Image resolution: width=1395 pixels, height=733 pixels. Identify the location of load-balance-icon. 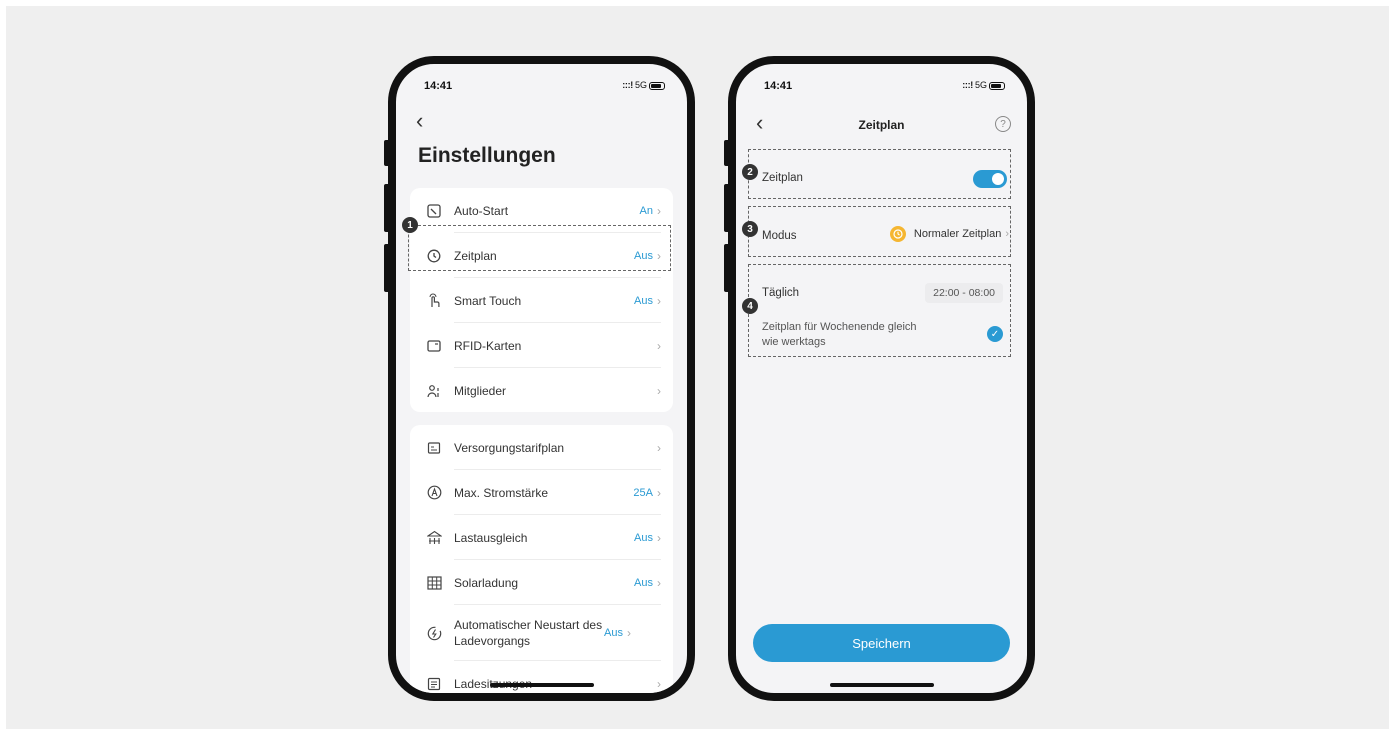
(434, 538).